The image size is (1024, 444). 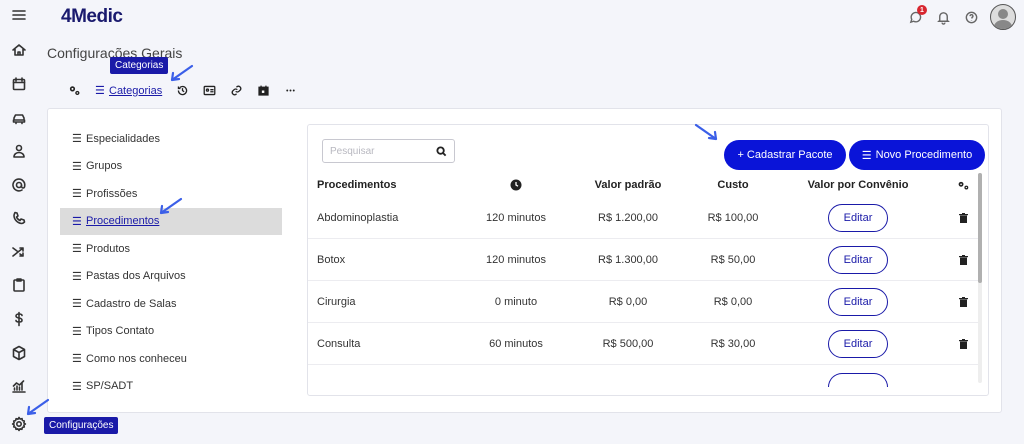 I want to click on header-procedimentos: Procedimentos, so click(x=357, y=185).